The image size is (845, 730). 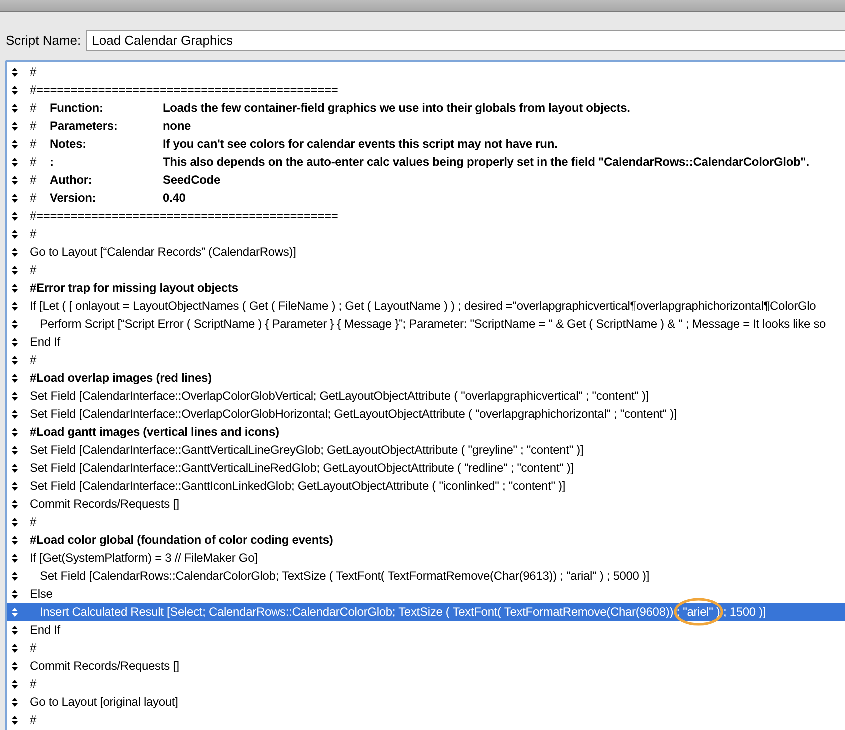 I want to click on script-step-row: Go to Layout [“Calendar Records” (CalendarRows)], so click(x=426, y=252).